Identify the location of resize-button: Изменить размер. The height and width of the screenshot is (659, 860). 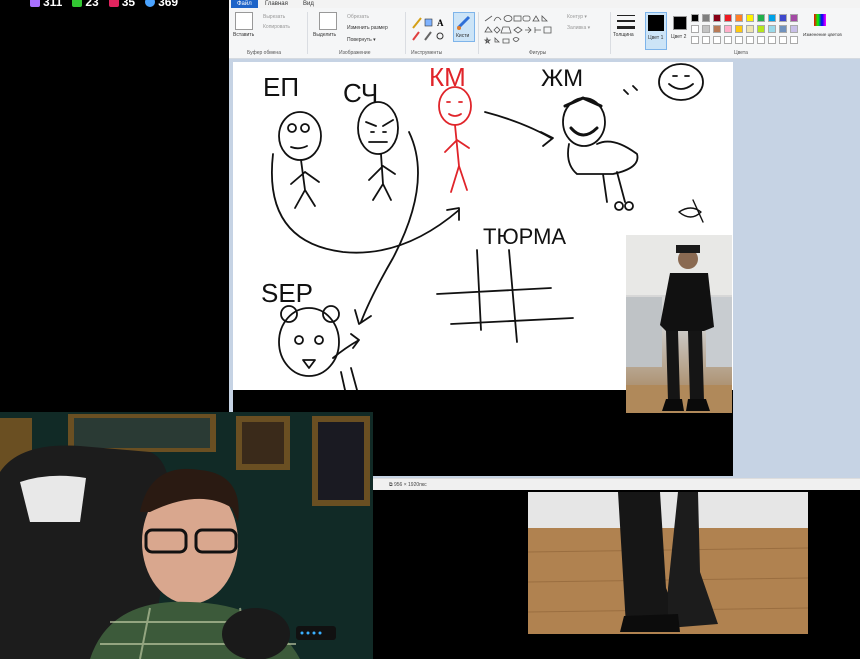
(367, 28).